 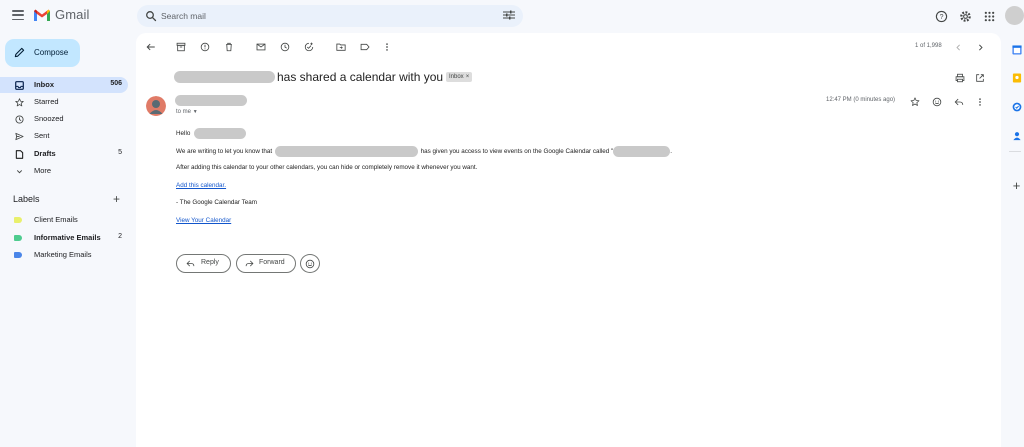 I want to click on app-name: Gmail, so click(x=72, y=14).